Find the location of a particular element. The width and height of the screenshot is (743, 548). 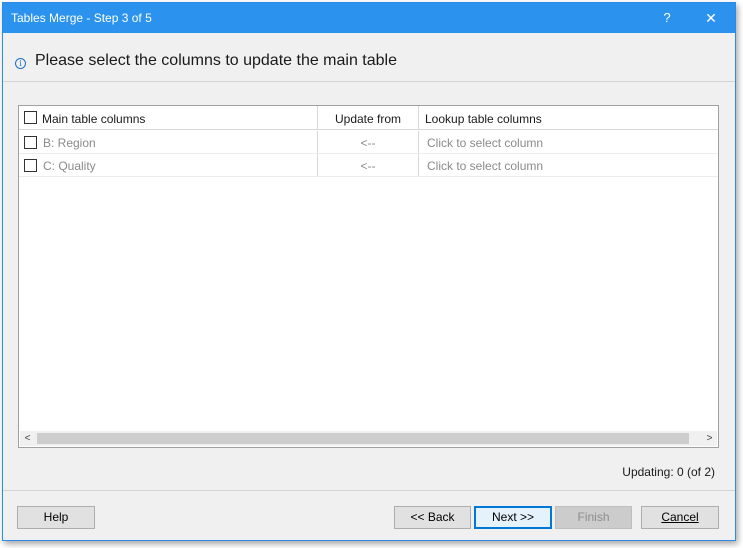

cancel-button: Cancel is located at coordinates (680, 517).